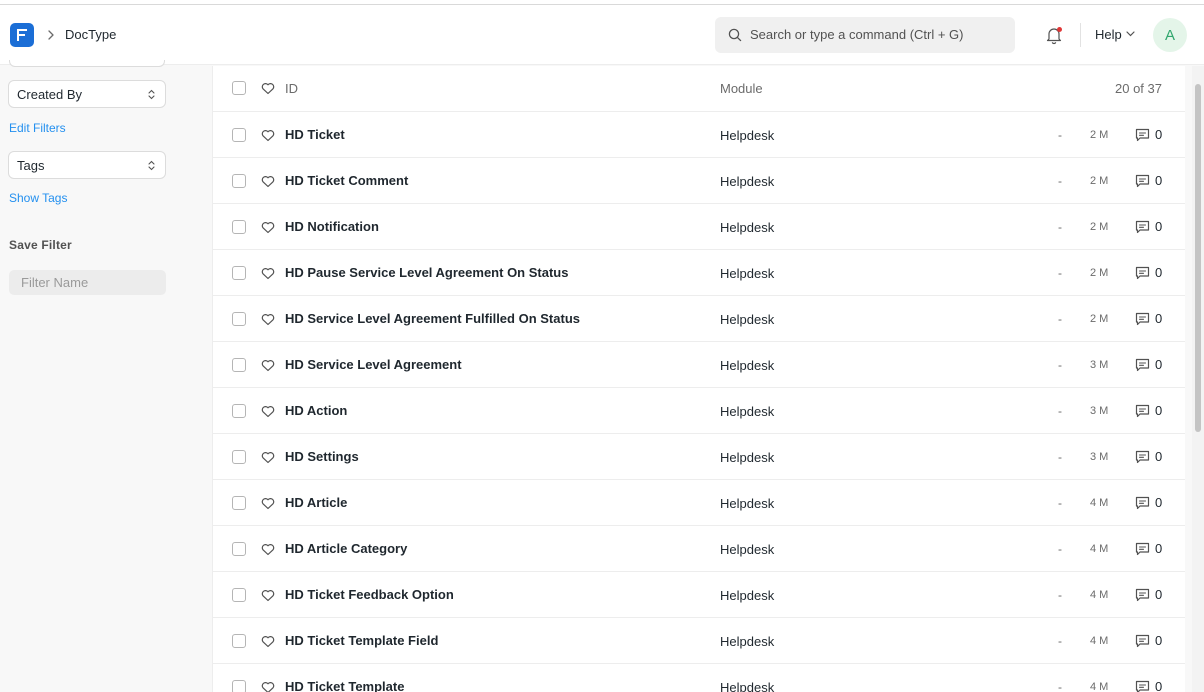  I want to click on table-row: HD Ticket Helpdesk - 2 M 0, so click(699, 135).